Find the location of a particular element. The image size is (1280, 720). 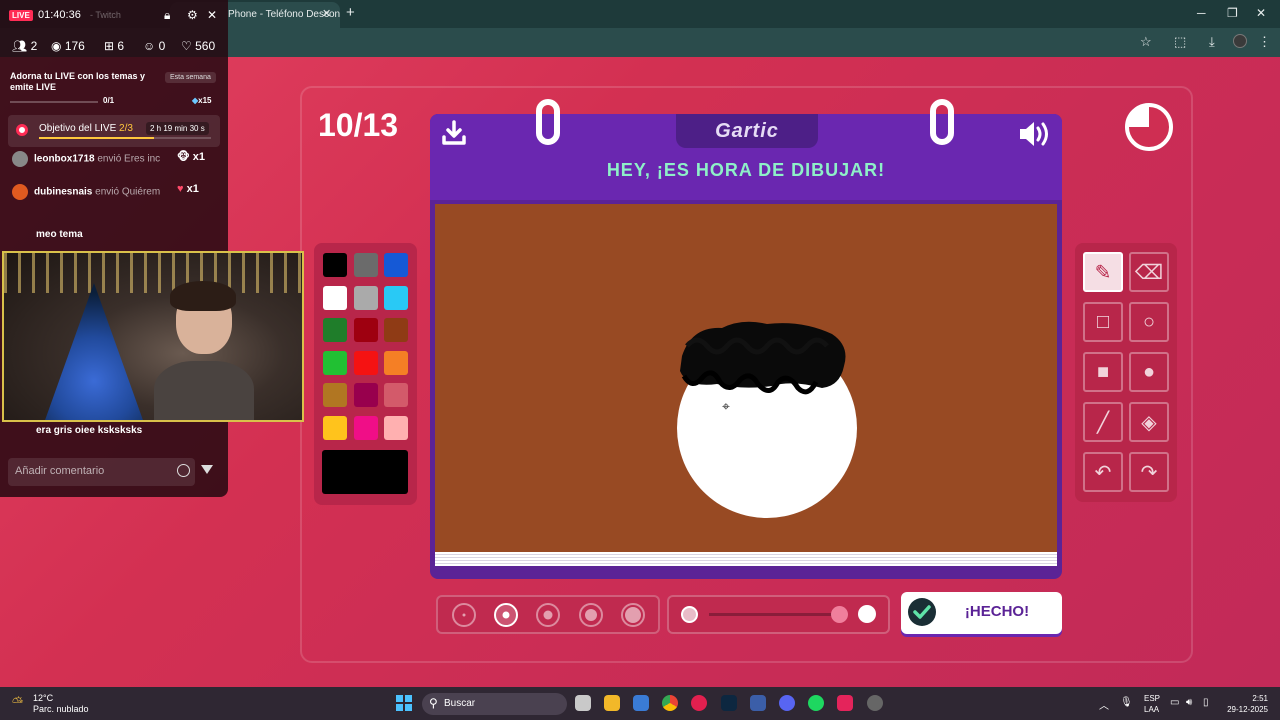

pencil-tool-icon: ✎ is located at coordinates (1103, 272).